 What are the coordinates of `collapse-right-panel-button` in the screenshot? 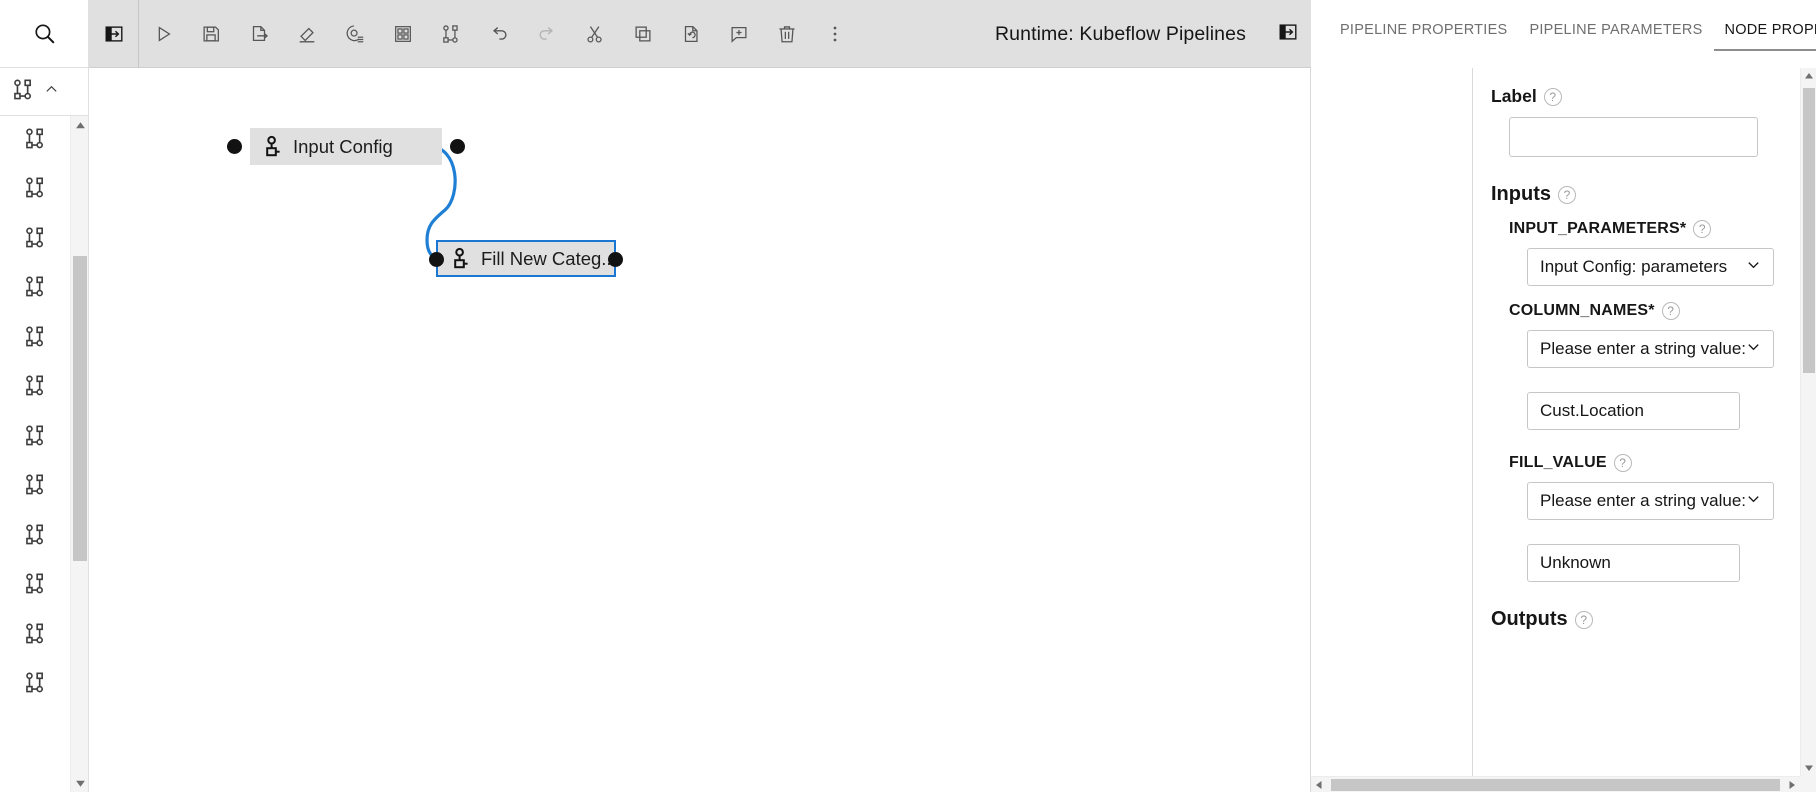 It's located at (1288, 34).